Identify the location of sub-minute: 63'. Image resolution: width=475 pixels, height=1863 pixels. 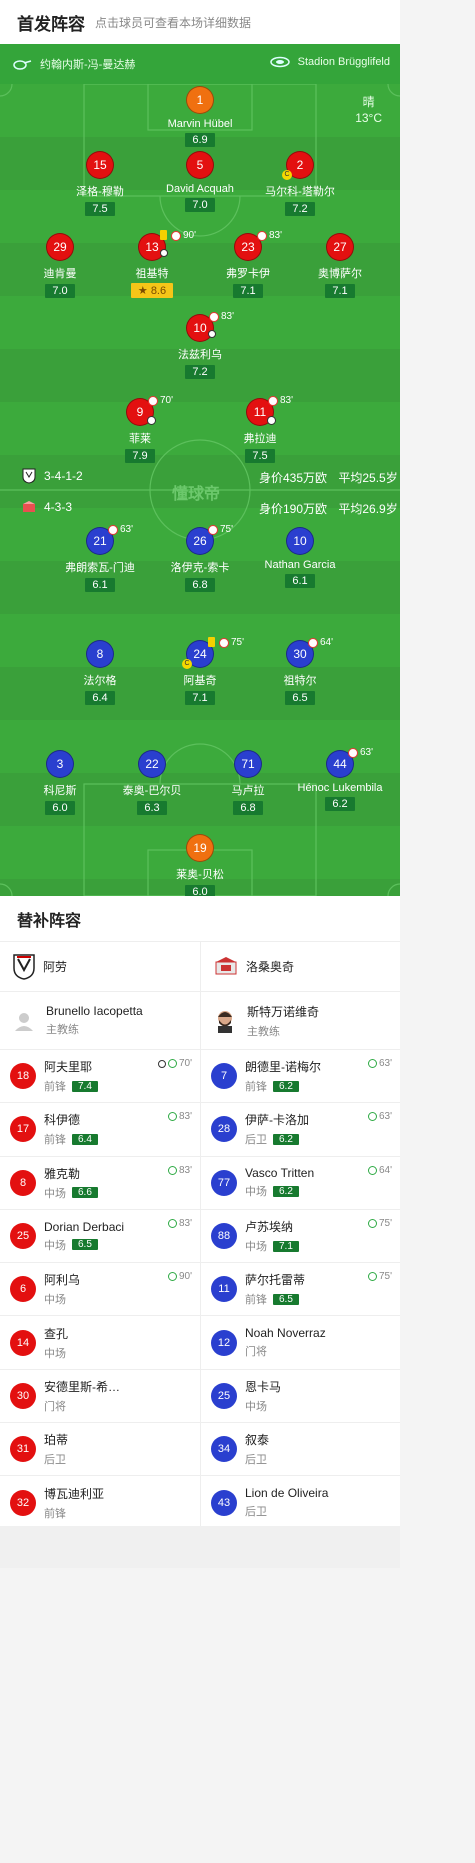
(127, 529).